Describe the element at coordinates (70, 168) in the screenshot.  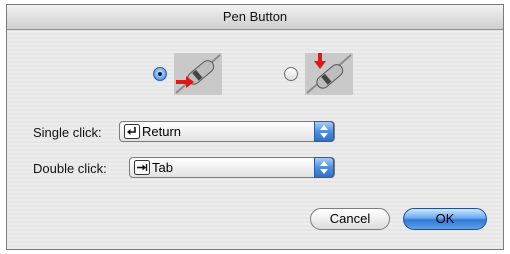
I see `double-click-label: Double click:` at that location.